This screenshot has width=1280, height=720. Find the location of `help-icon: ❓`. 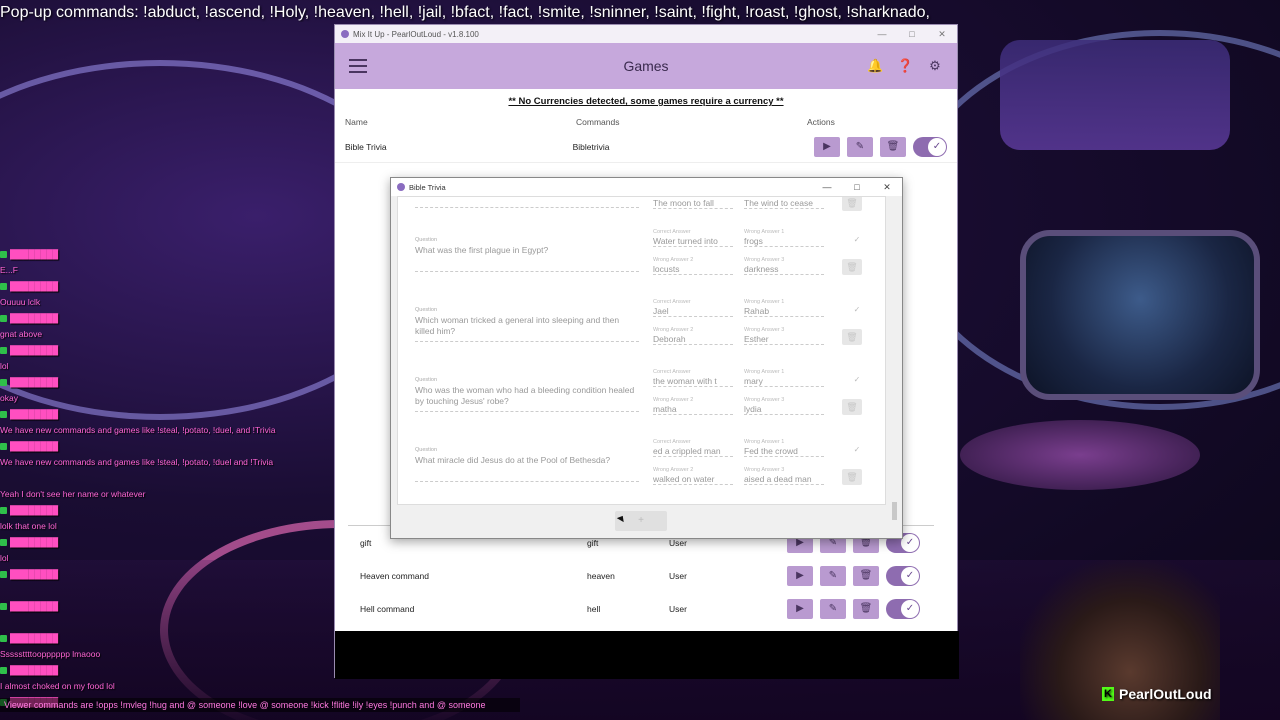

help-icon: ❓ is located at coordinates (905, 66).